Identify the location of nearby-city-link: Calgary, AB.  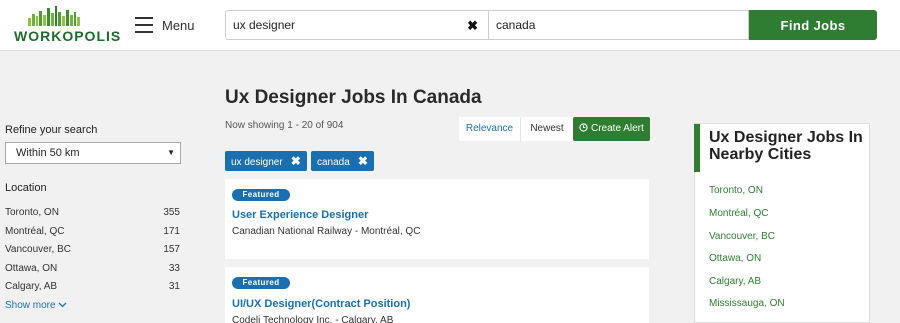
(735, 281).